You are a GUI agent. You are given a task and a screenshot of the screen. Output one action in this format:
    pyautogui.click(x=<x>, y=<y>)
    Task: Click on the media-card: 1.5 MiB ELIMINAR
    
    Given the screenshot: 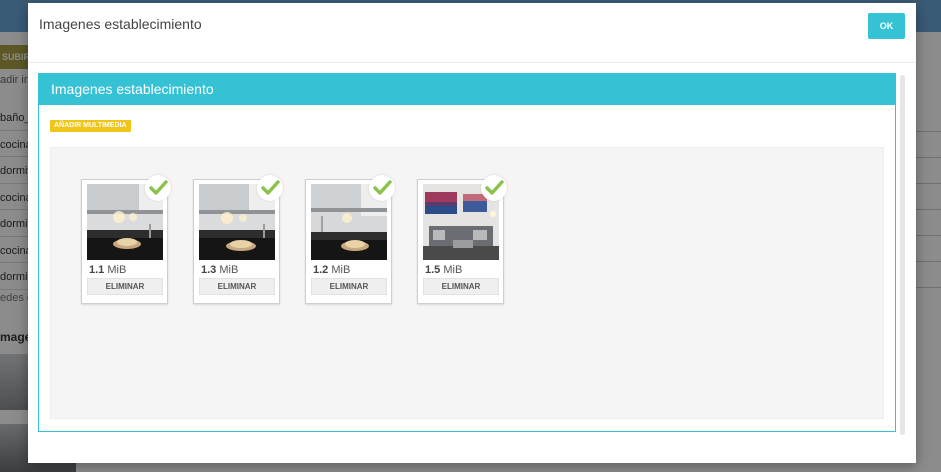 What is the action you would take?
    pyautogui.click(x=462, y=239)
    